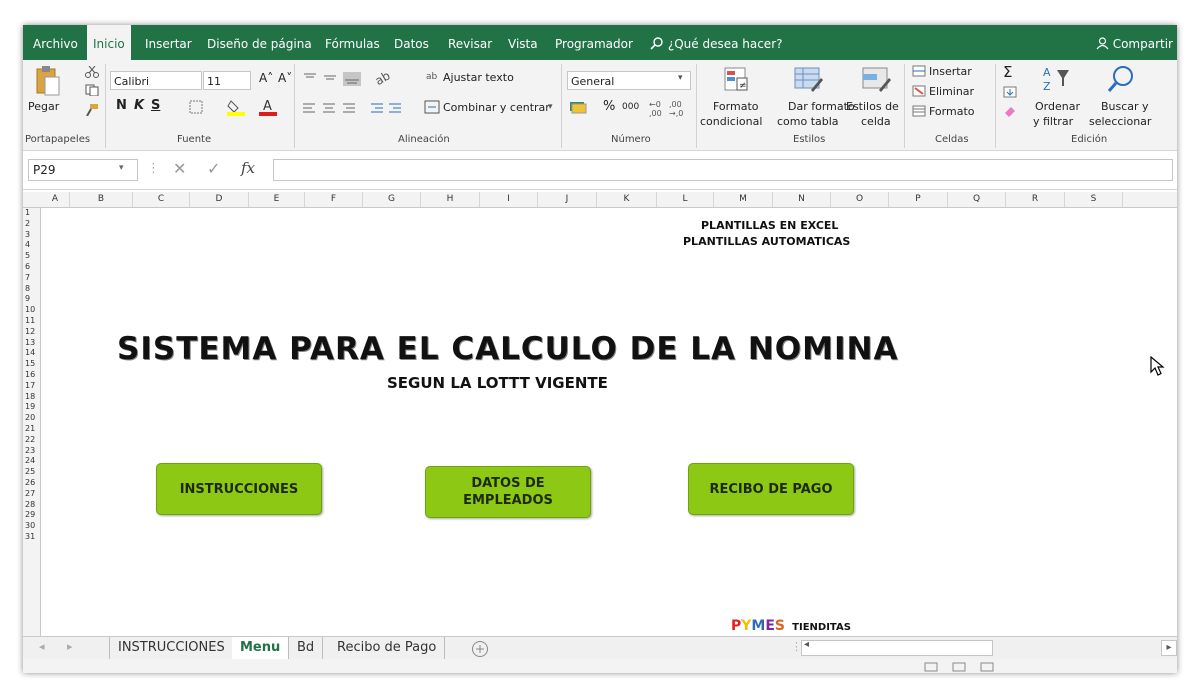  I want to click on indent-icons, so click(387, 108).